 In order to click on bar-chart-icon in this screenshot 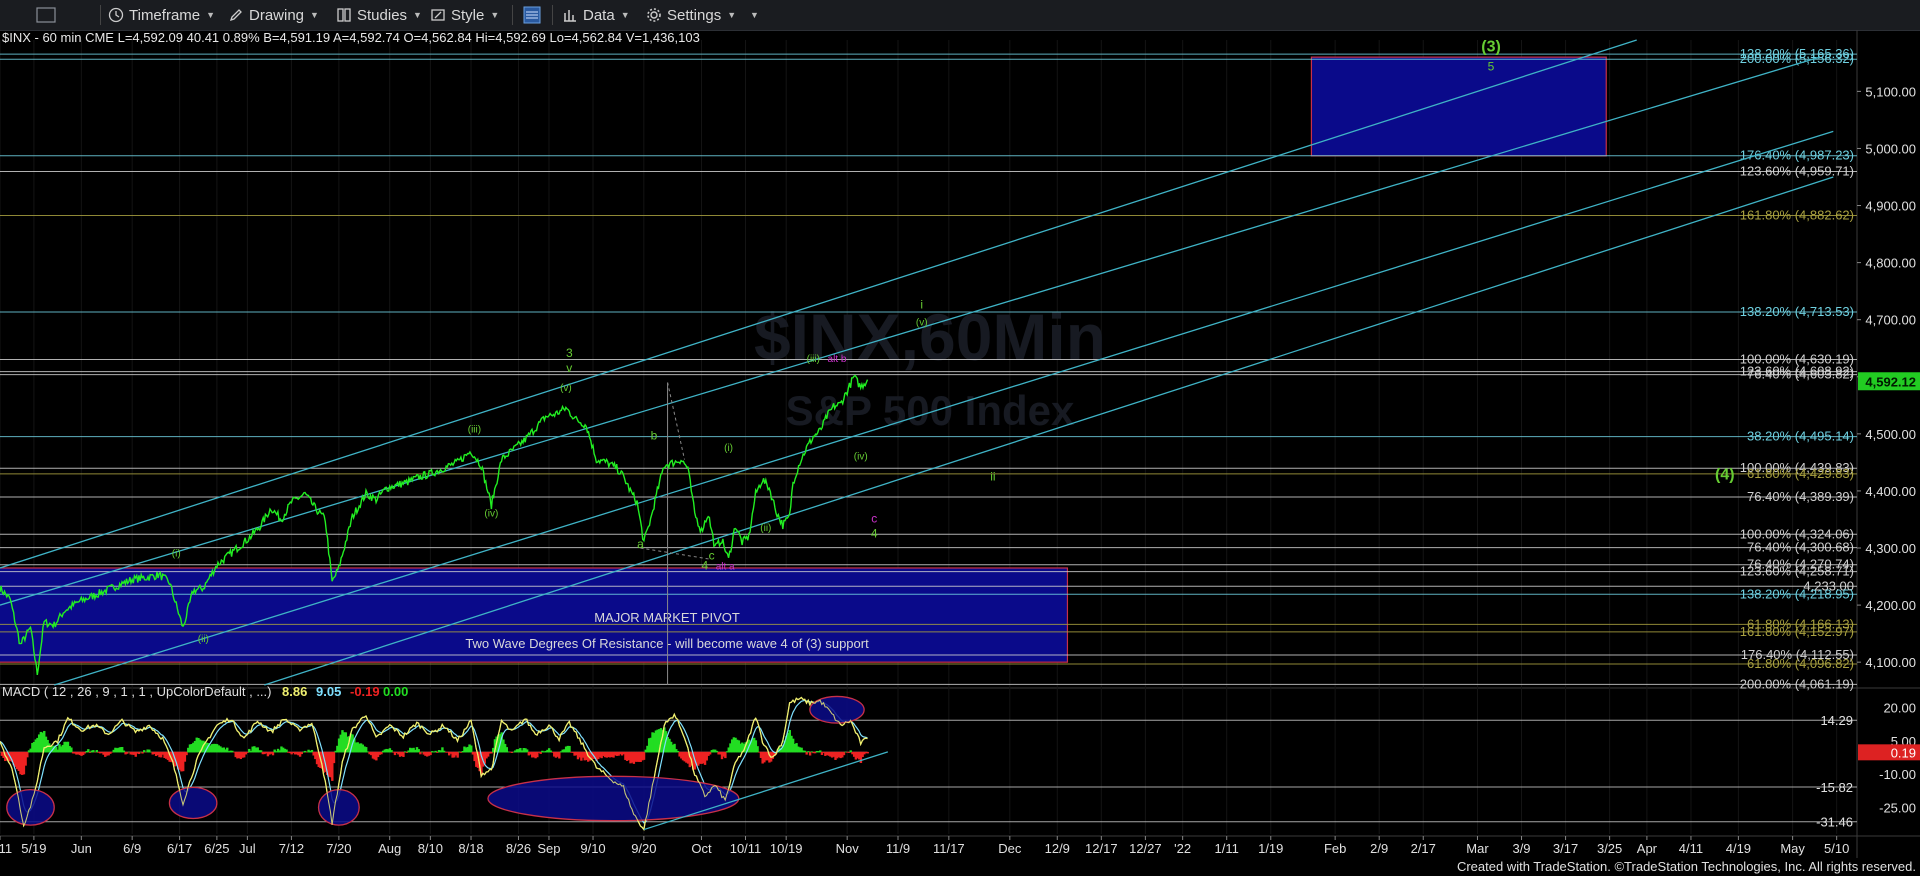, I will do `click(570, 16)`.